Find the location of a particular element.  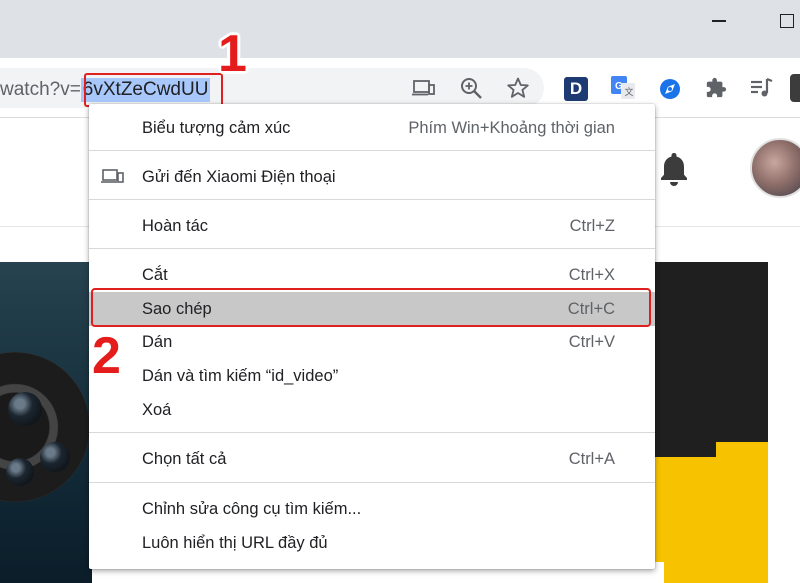

extension-d-icon: D is located at coordinates (576, 89).